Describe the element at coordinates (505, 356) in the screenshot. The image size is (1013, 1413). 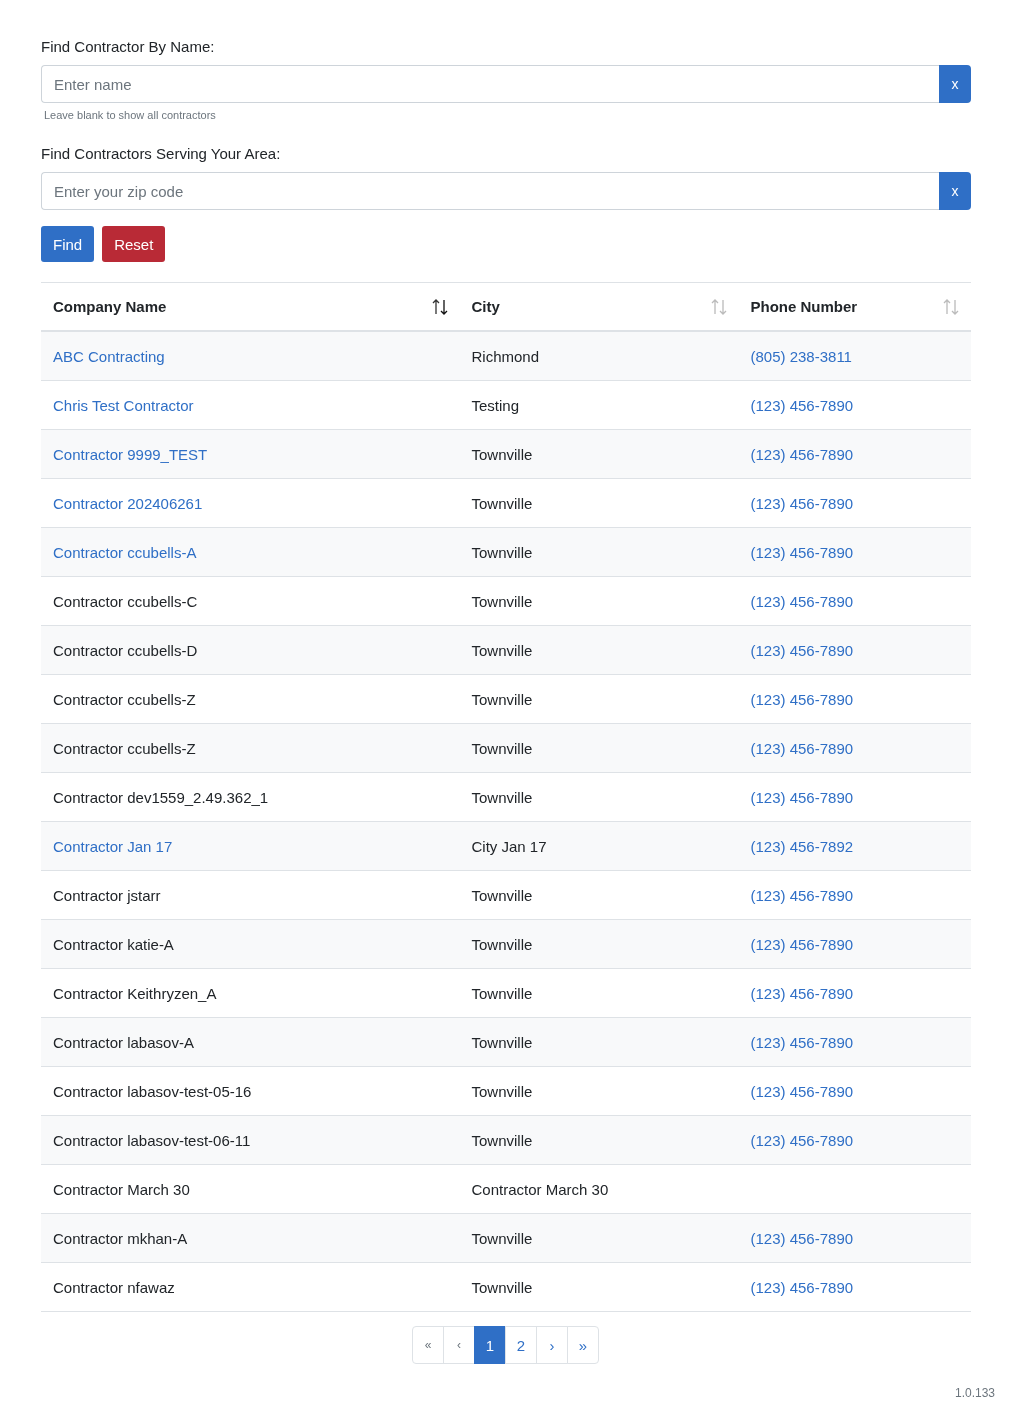
I see `city-text: Richmond` at that location.